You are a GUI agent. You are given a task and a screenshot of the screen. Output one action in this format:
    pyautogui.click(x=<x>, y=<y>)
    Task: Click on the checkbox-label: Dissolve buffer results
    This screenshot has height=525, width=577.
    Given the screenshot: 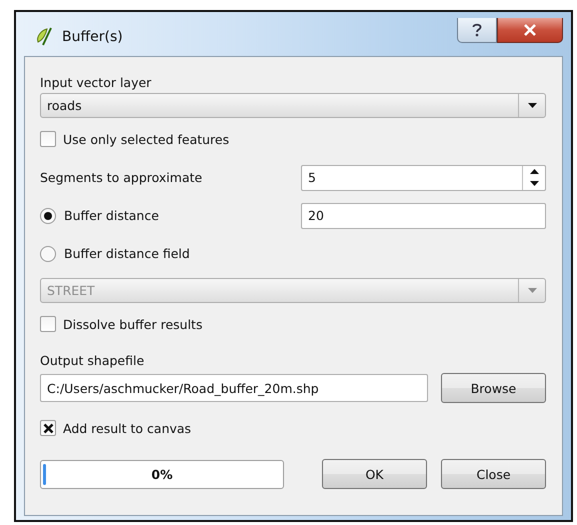 What is the action you would take?
    pyautogui.click(x=132, y=324)
    